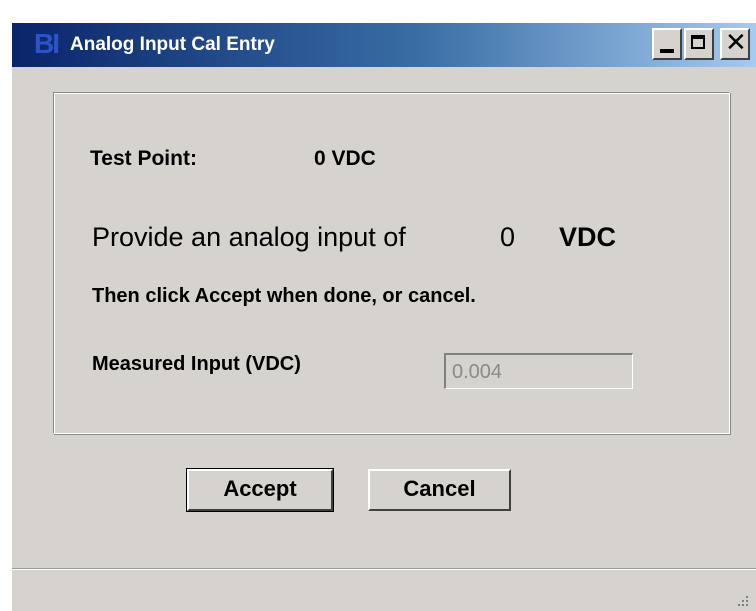  Describe the element at coordinates (47, 43) in the screenshot. I see `app-logo-icon: BI` at that location.